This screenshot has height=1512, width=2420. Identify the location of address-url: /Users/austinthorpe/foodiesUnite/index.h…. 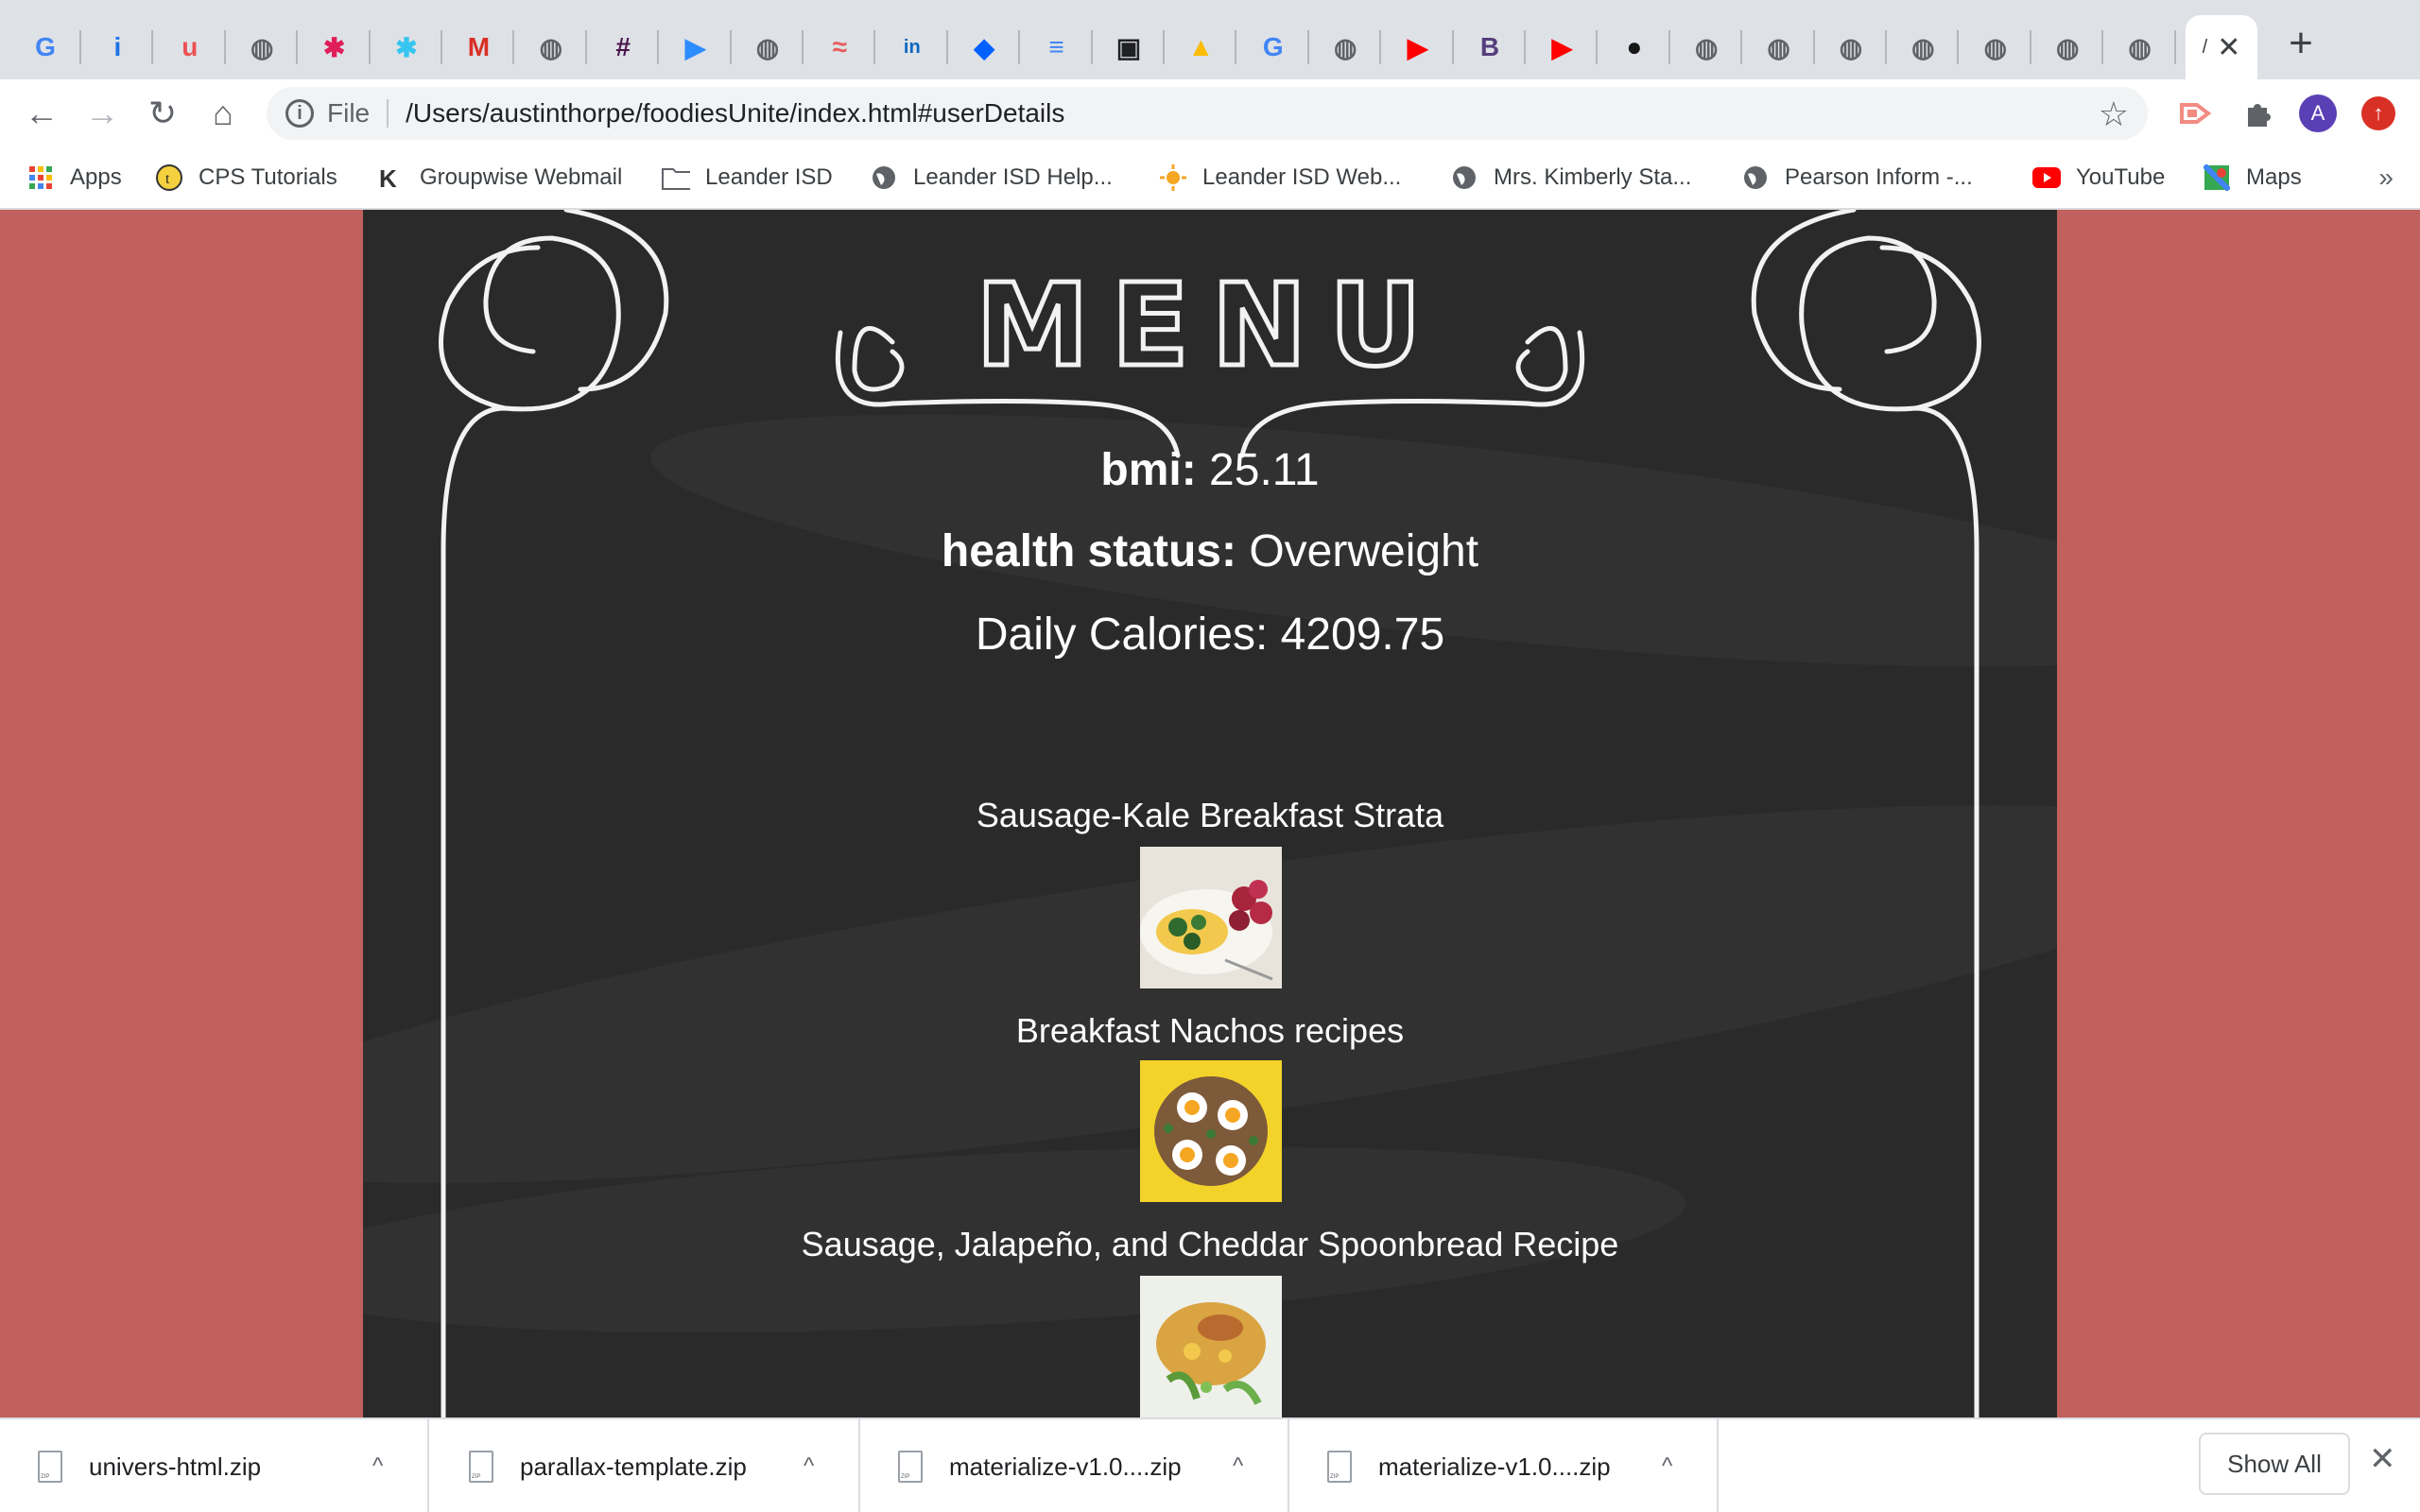
(735, 113).